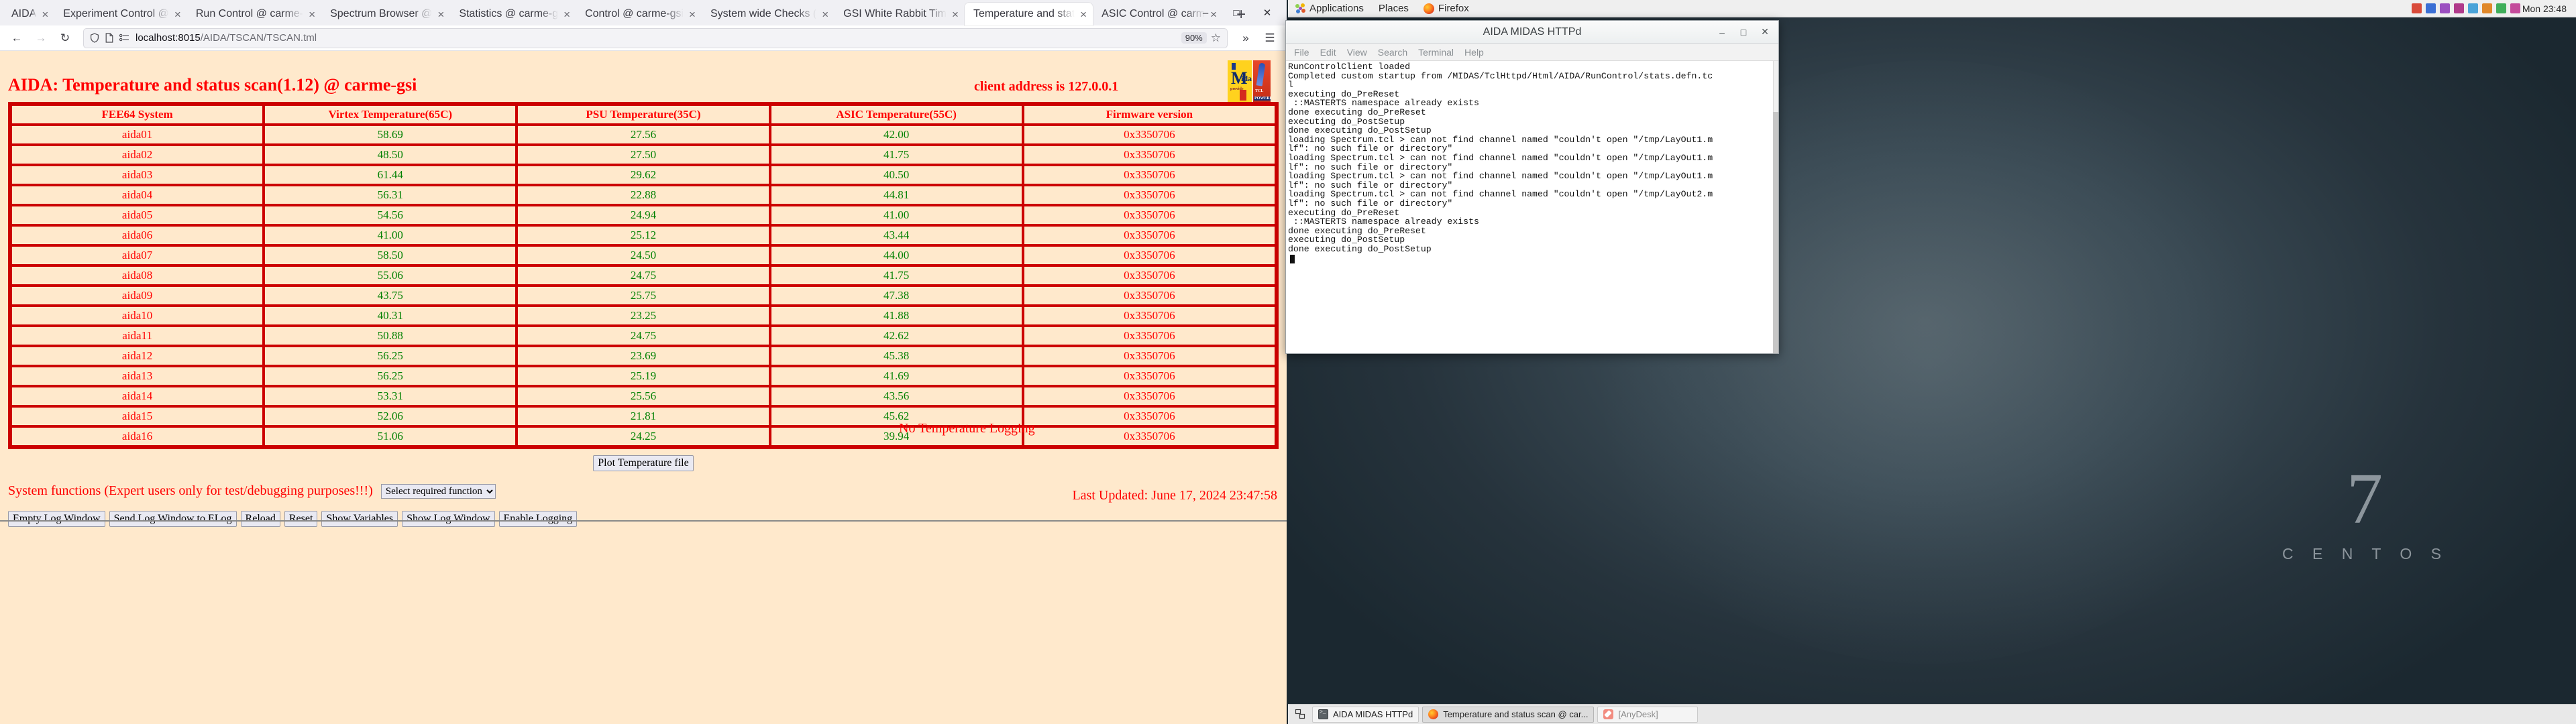  I want to click on table-cell-system: aida15, so click(137, 416).